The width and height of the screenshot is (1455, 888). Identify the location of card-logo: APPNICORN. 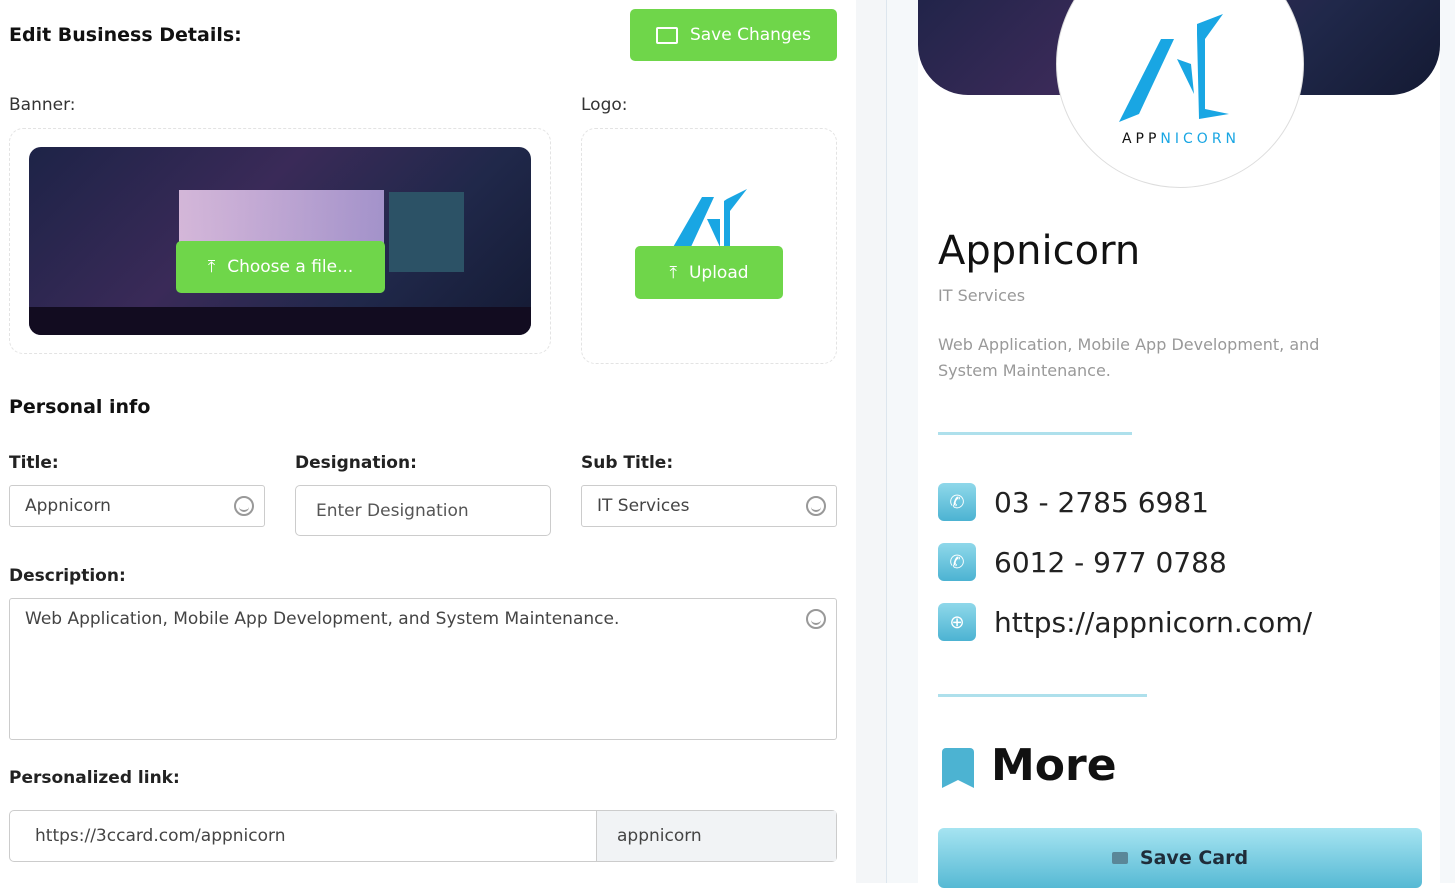
(1180, 94).